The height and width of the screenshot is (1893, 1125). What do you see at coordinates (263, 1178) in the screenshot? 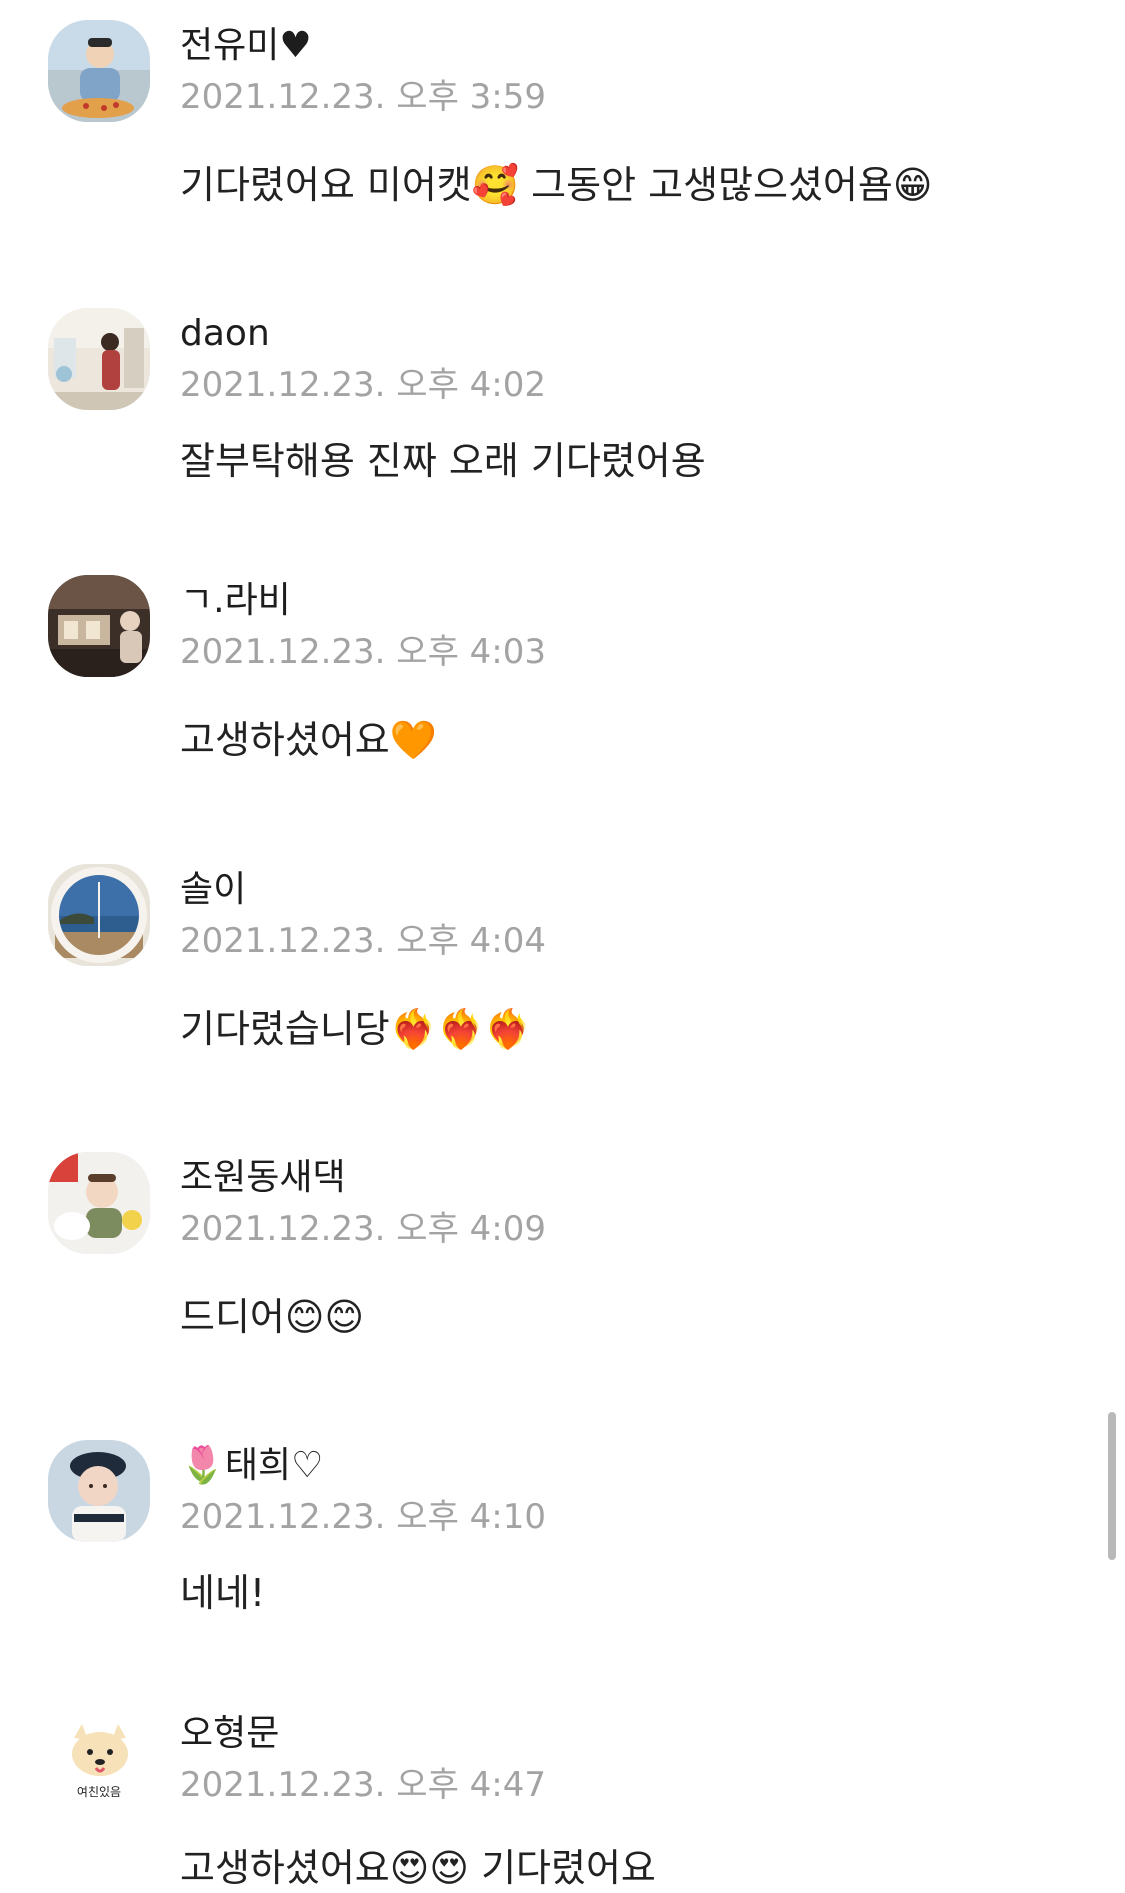
I see `comment-author: 조원동새댁` at bounding box center [263, 1178].